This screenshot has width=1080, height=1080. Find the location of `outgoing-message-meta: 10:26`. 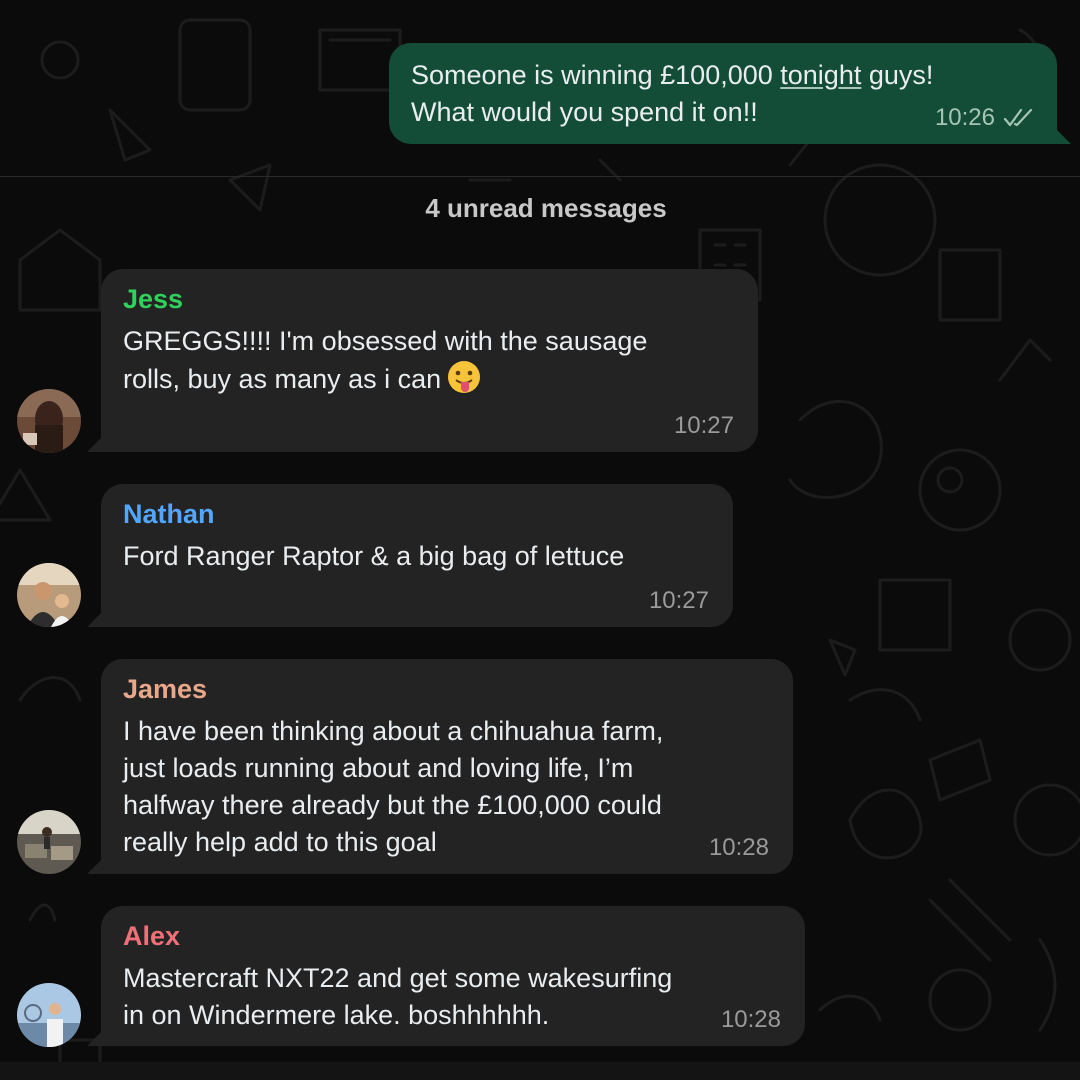

outgoing-message-meta: 10:26 is located at coordinates (984, 118).